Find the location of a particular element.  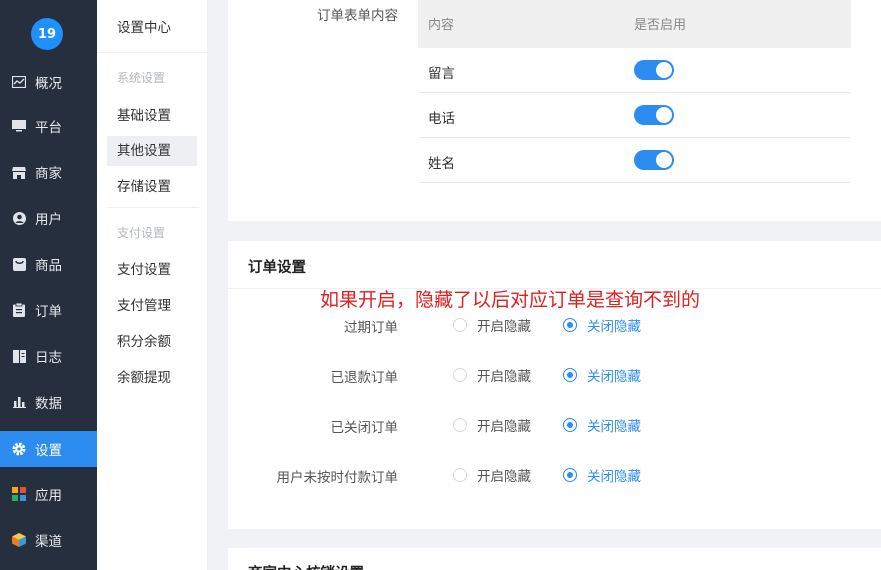

row-label: 用户未按时付款订单 is located at coordinates (337, 478).